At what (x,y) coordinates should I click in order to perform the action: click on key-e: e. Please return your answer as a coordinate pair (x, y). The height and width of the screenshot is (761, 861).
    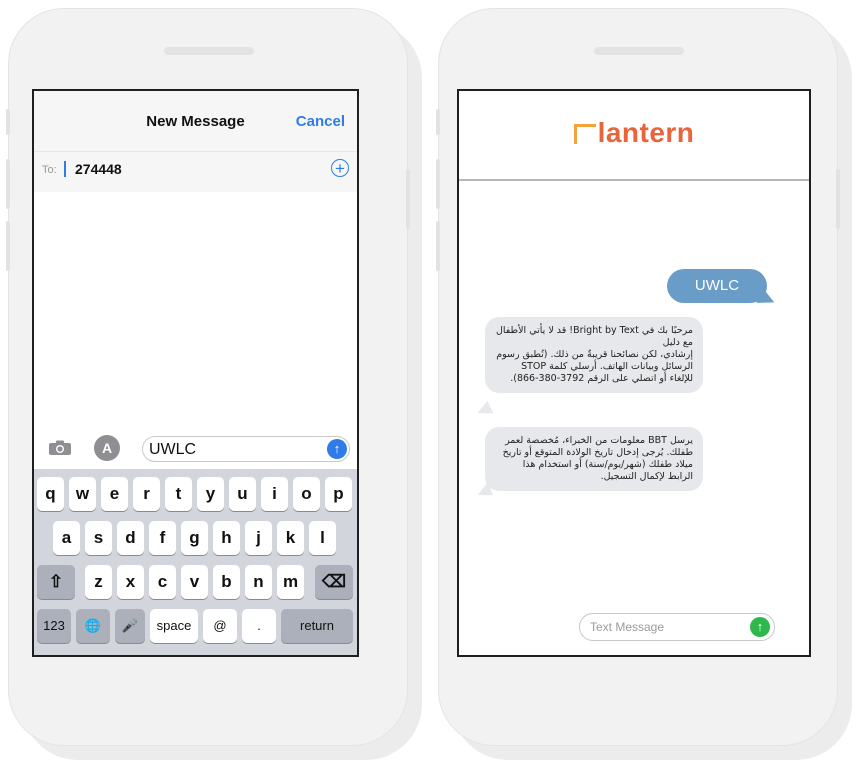
    Looking at the image, I should click on (114, 494).